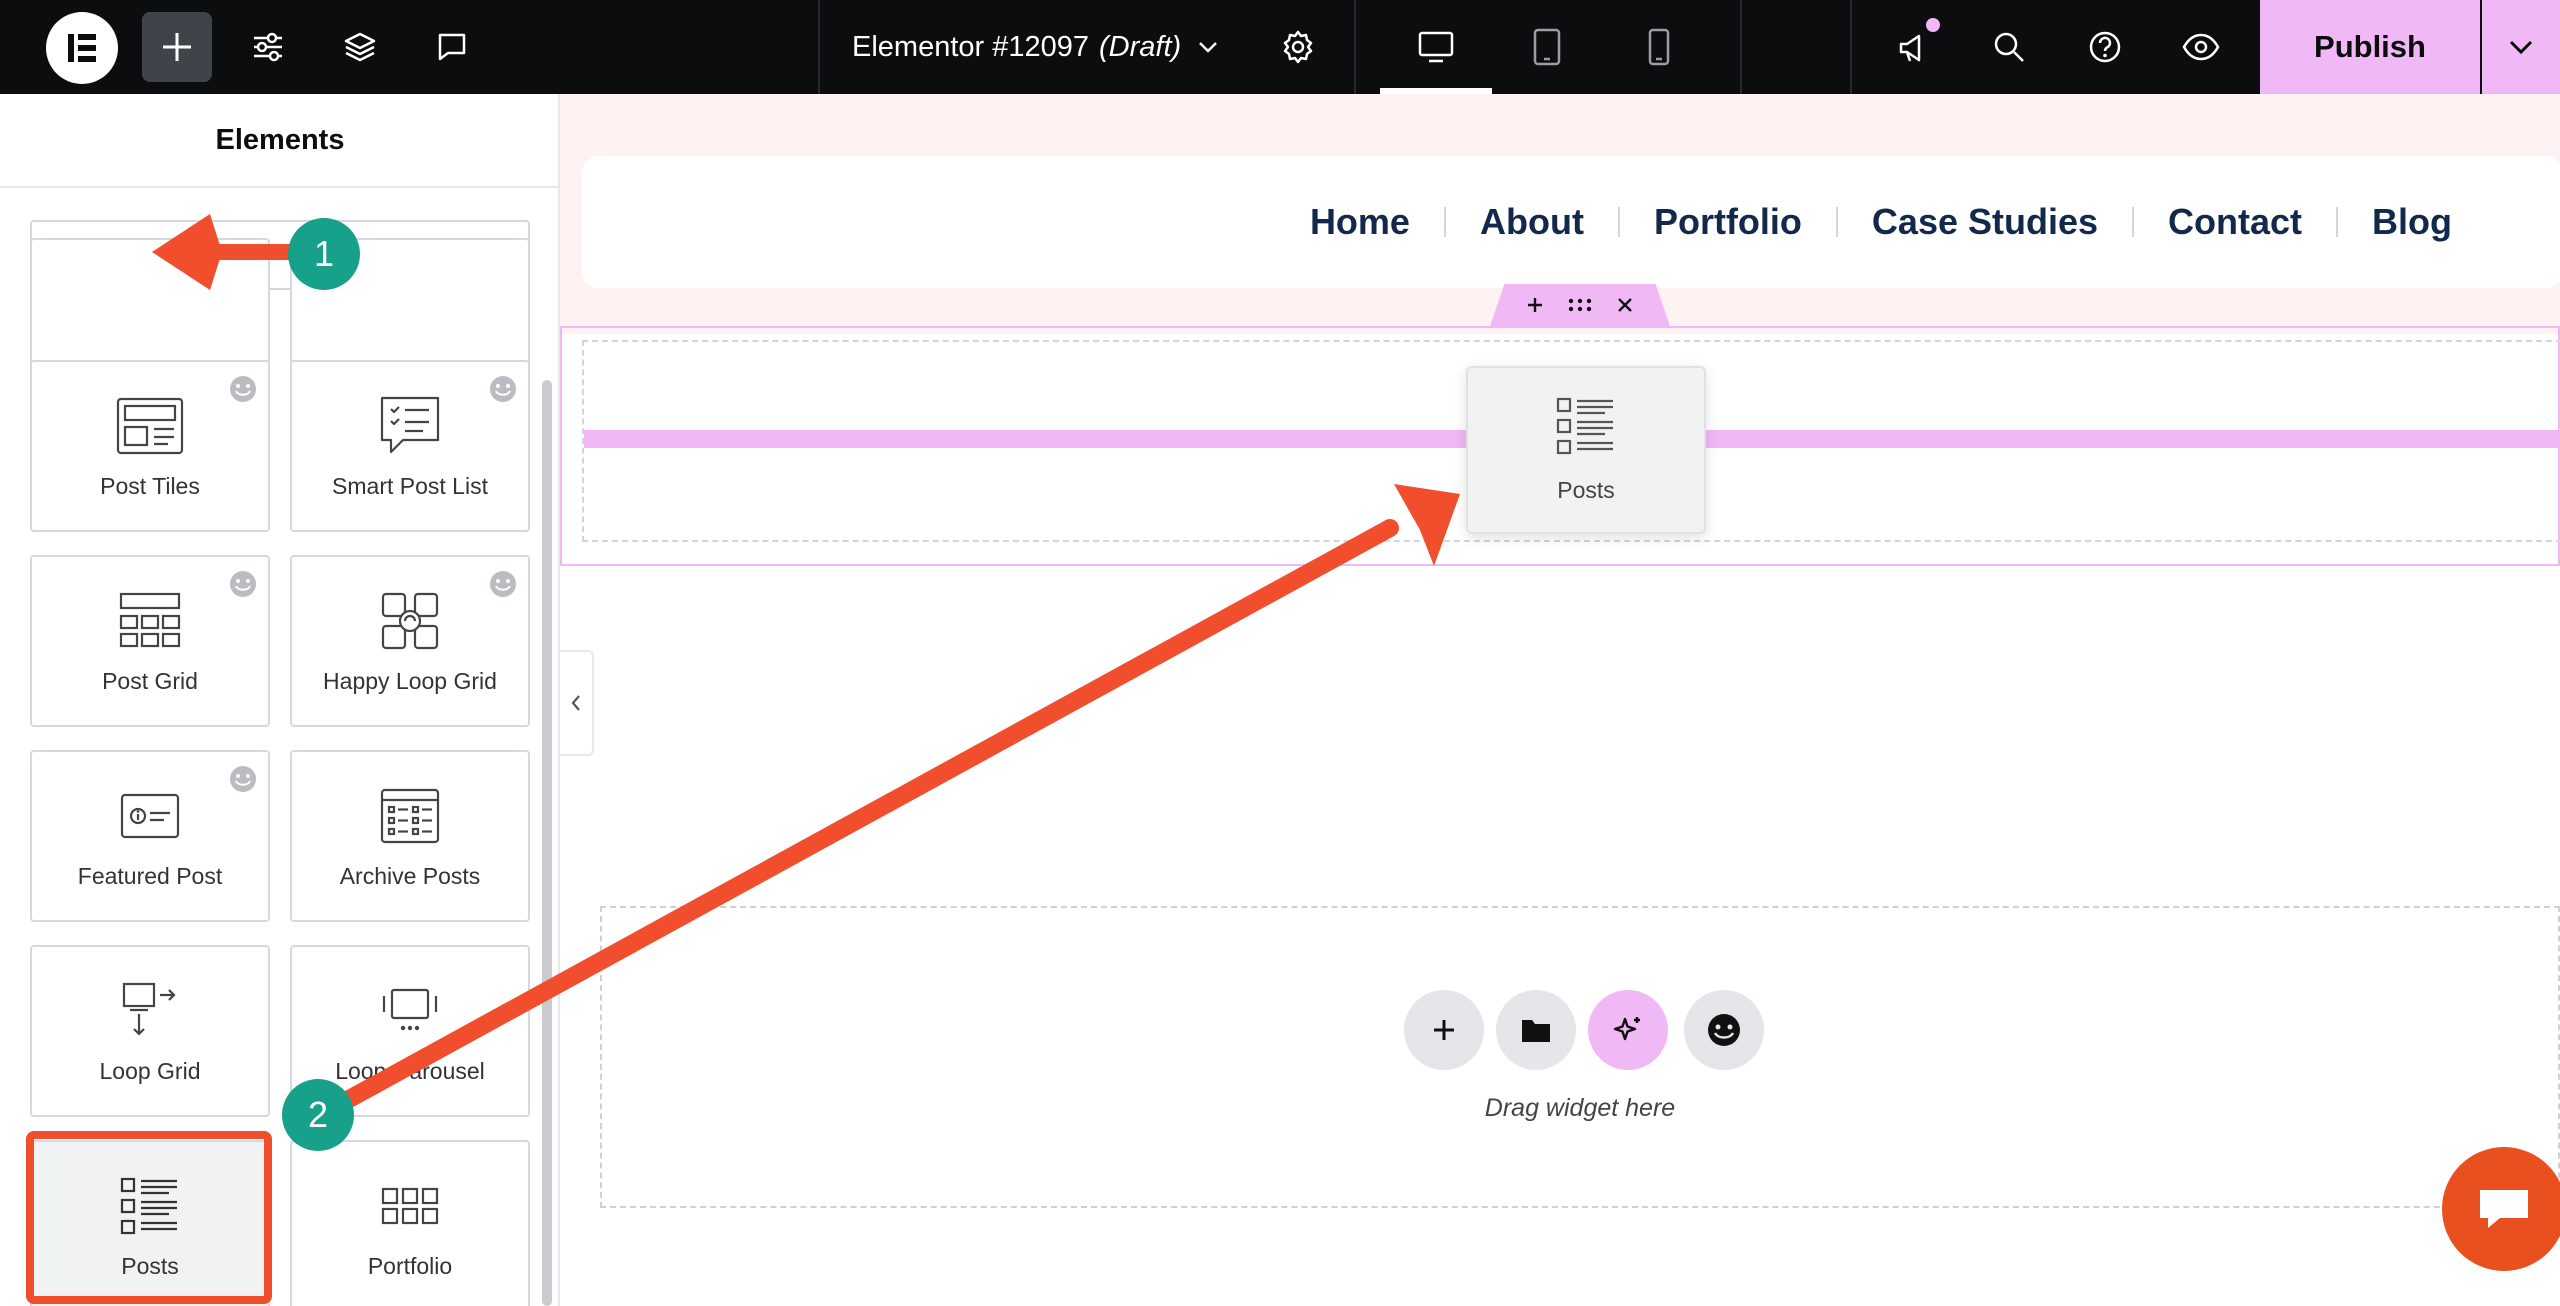 This screenshot has width=2560, height=1306. Describe the element at coordinates (1728, 222) in the screenshot. I see `nav-item-portfolio: Portfolio` at that location.